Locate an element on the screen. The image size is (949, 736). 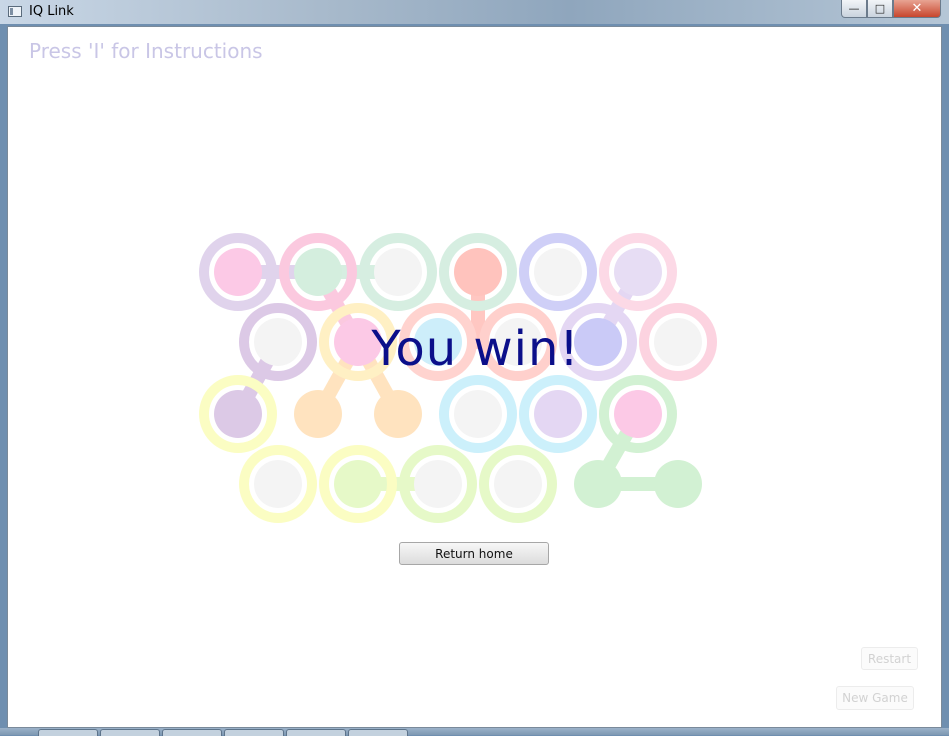
maximize-button: □ is located at coordinates (880, 9).